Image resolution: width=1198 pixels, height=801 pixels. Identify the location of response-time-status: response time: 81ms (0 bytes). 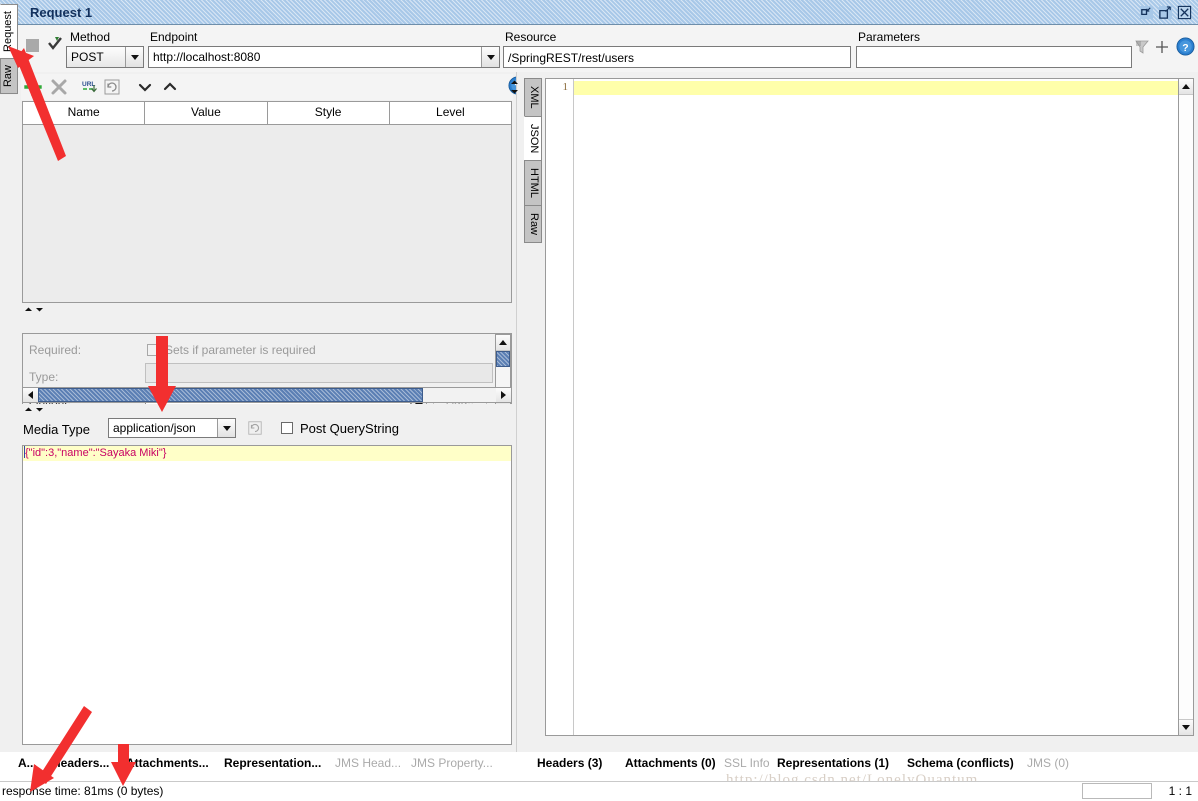
(83, 791).